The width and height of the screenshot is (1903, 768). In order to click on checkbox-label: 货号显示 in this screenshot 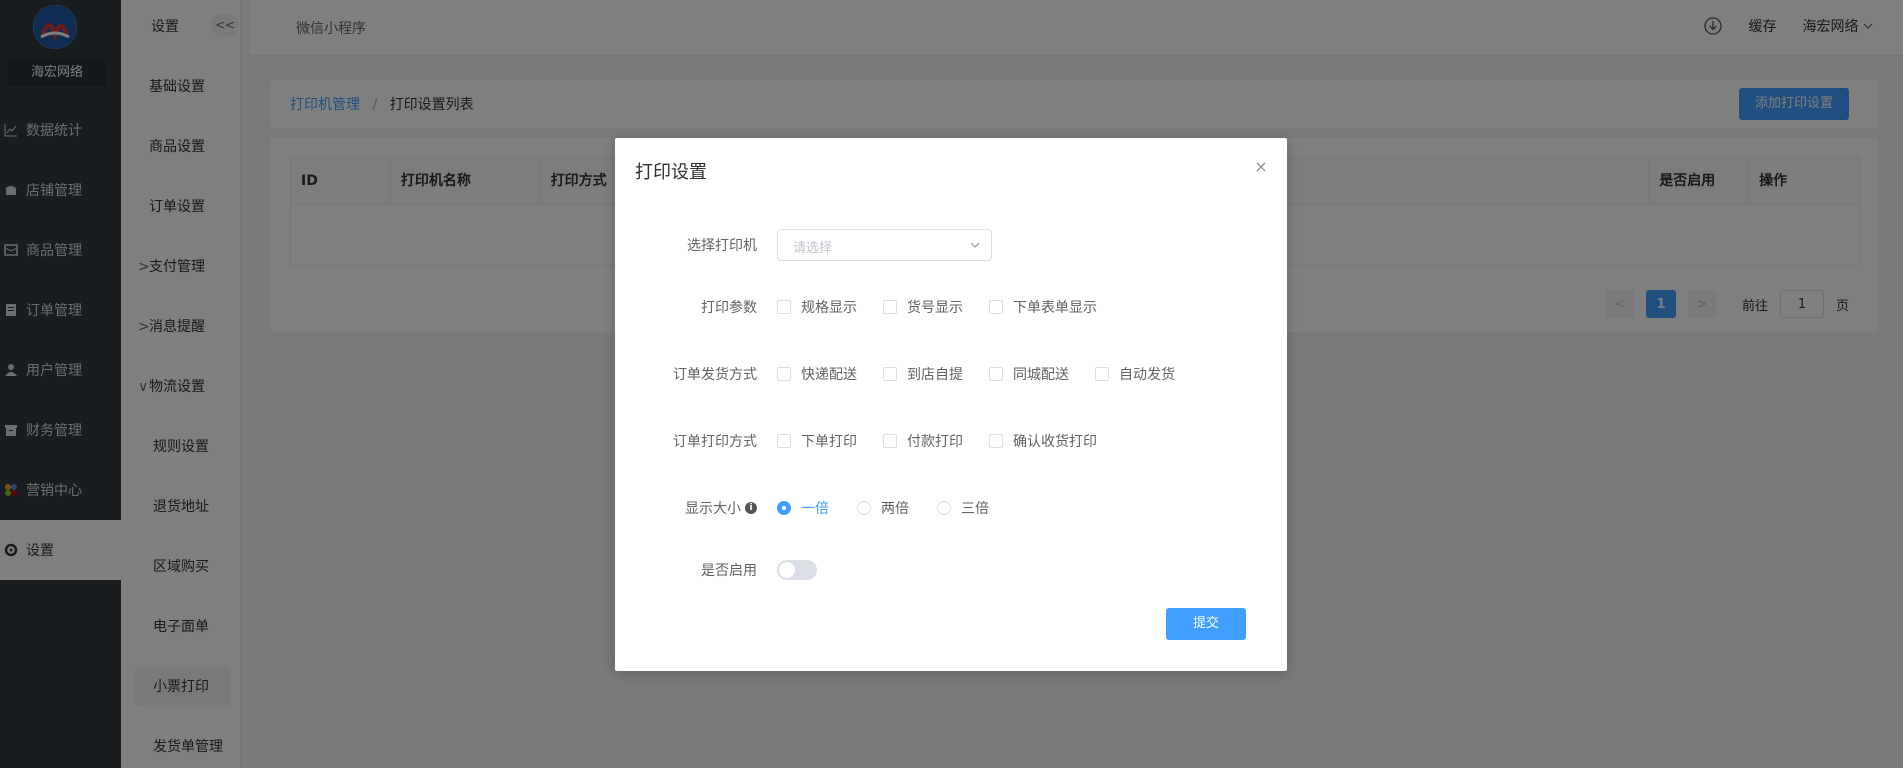, I will do `click(935, 308)`.